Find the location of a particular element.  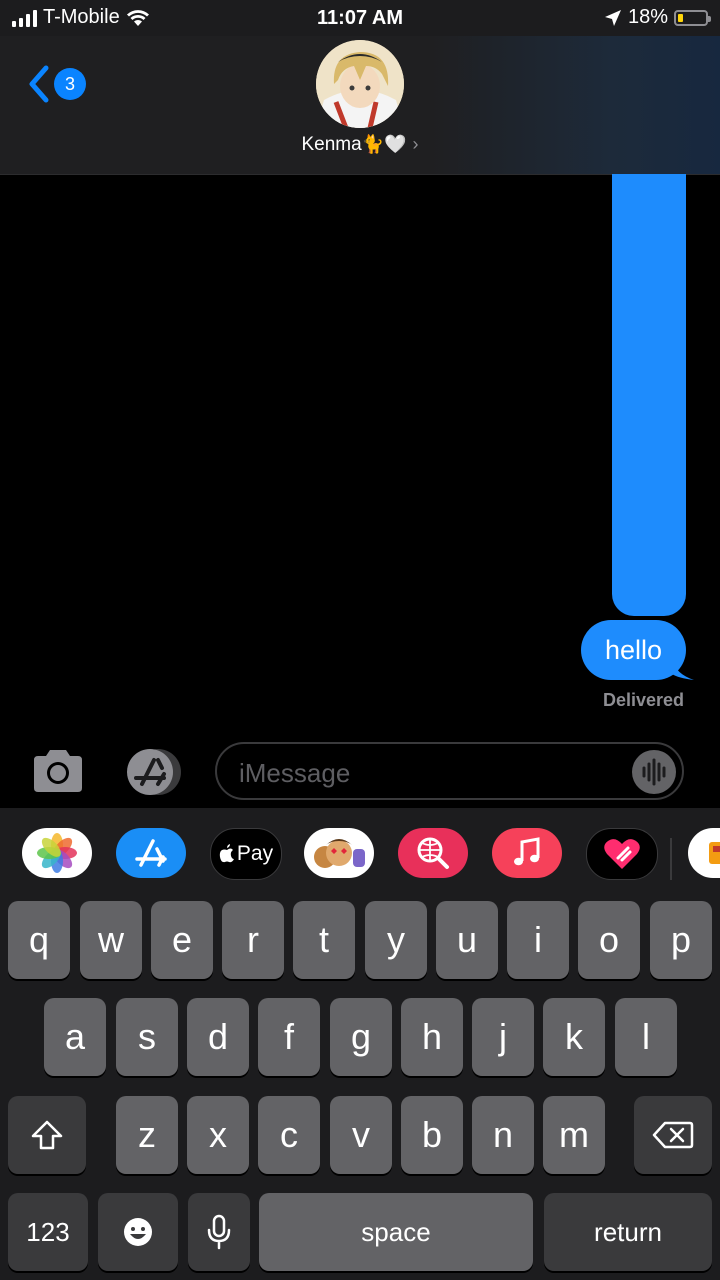

key-t: t is located at coordinates (324, 940).